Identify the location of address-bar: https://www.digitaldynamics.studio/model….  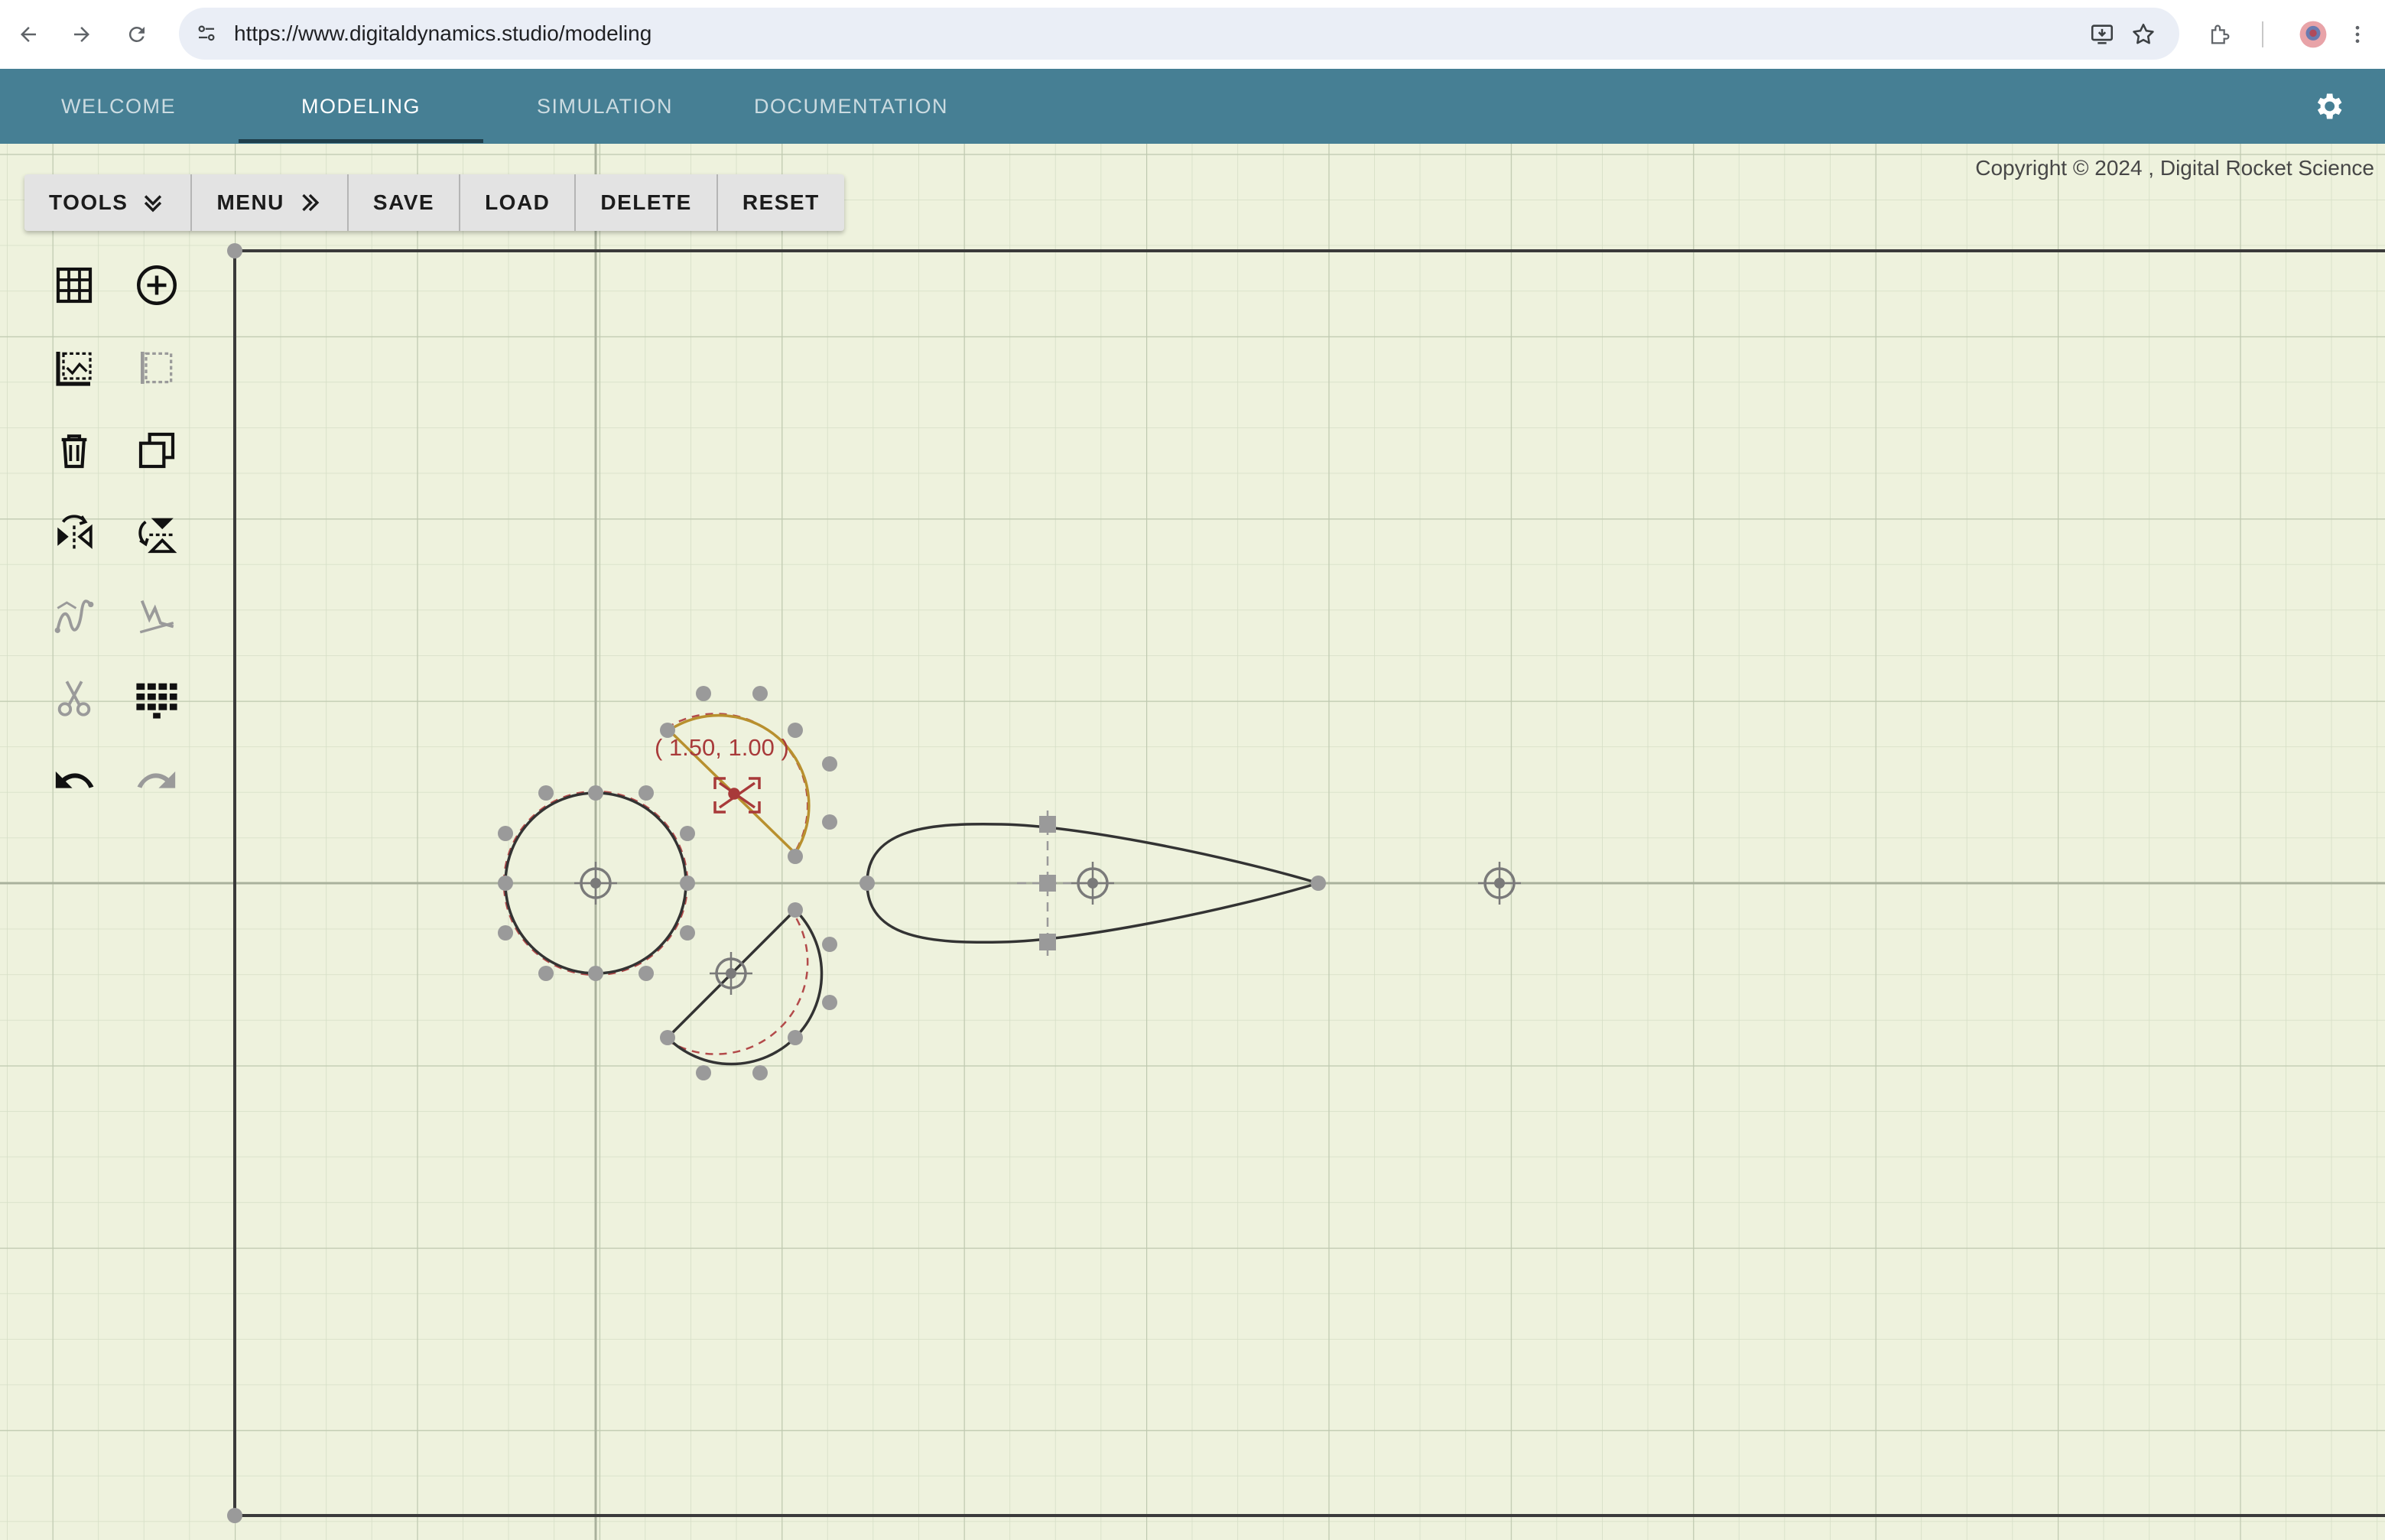
(1179, 34).